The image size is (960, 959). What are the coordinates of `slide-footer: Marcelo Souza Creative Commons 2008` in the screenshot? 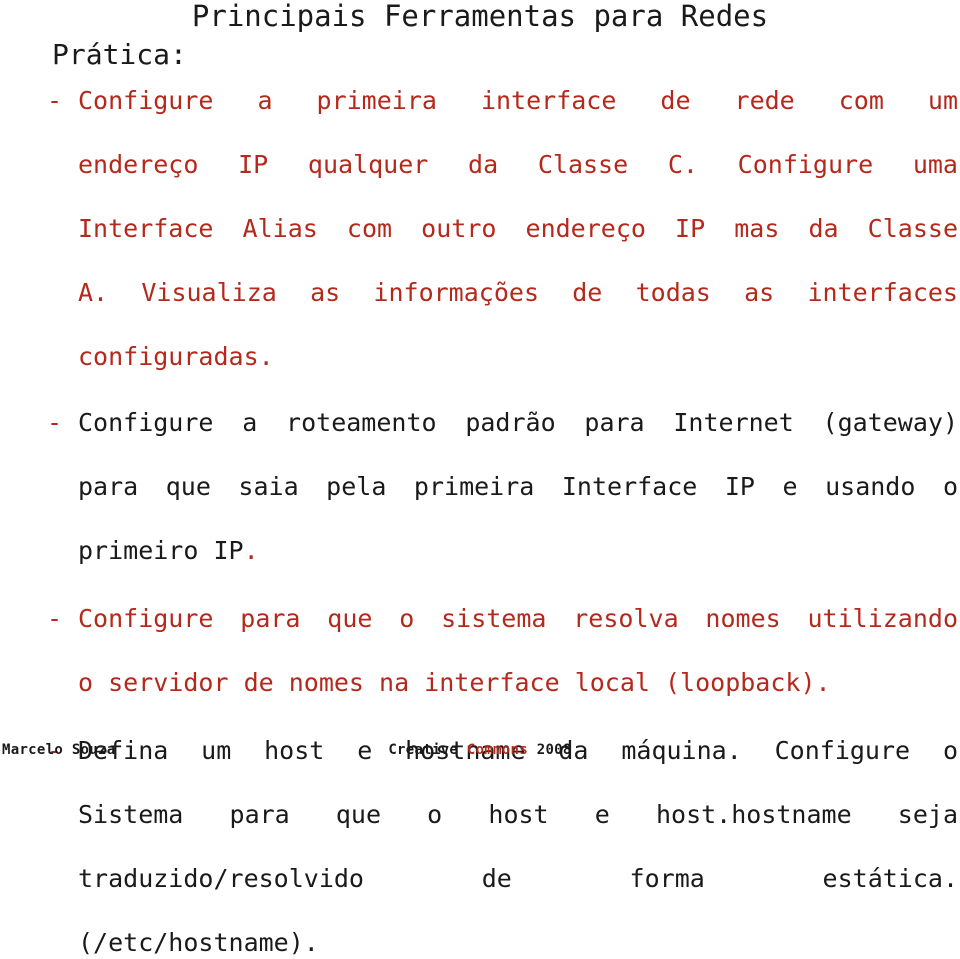 It's located at (480, 750).